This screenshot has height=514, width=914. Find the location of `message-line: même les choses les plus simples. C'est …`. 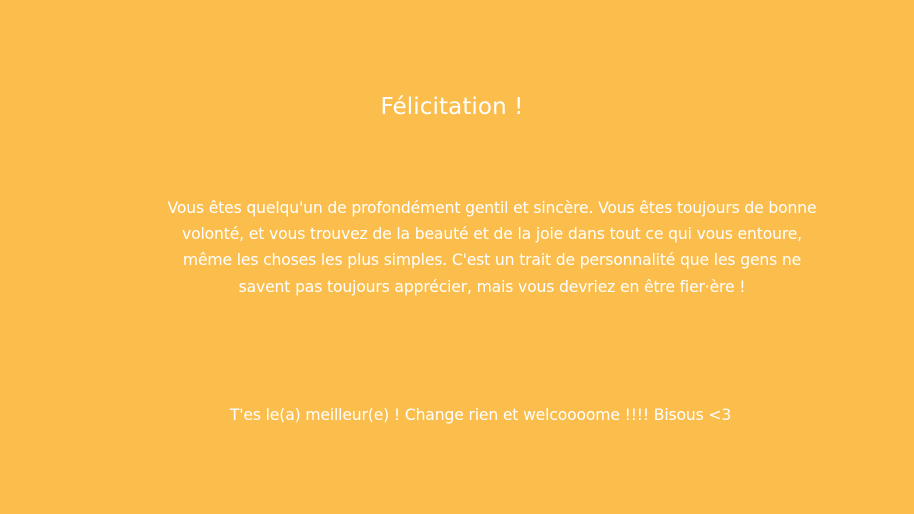

message-line: même les choses les plus simples. C'est … is located at coordinates (492, 260).